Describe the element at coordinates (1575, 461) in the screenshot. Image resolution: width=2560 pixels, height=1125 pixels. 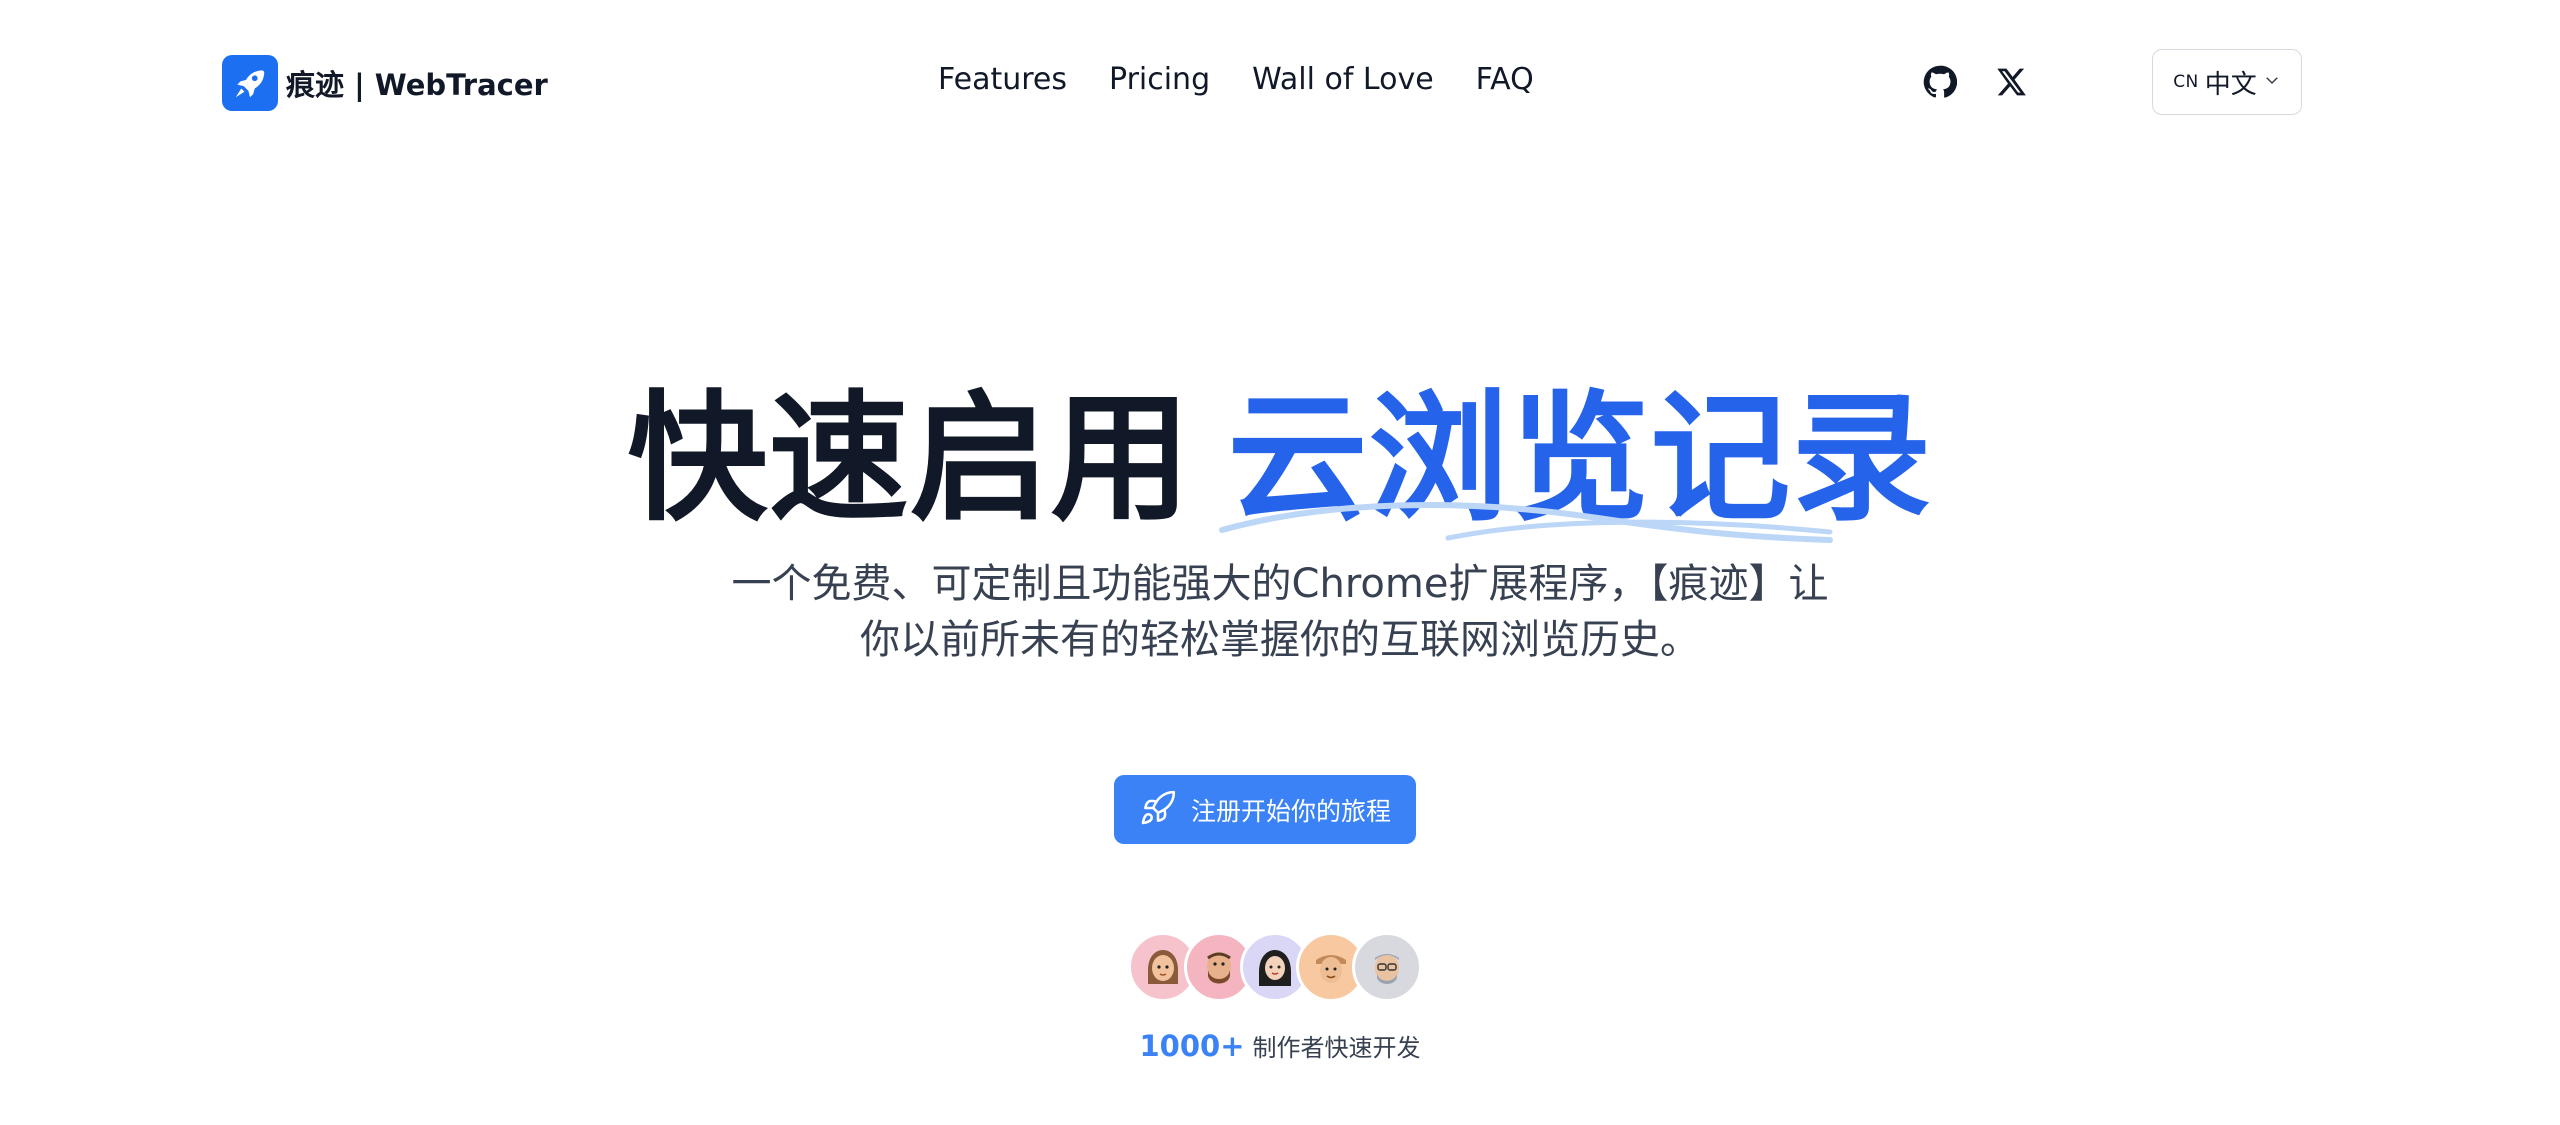
I see `hero-title-accent: 云浏览记录` at that location.